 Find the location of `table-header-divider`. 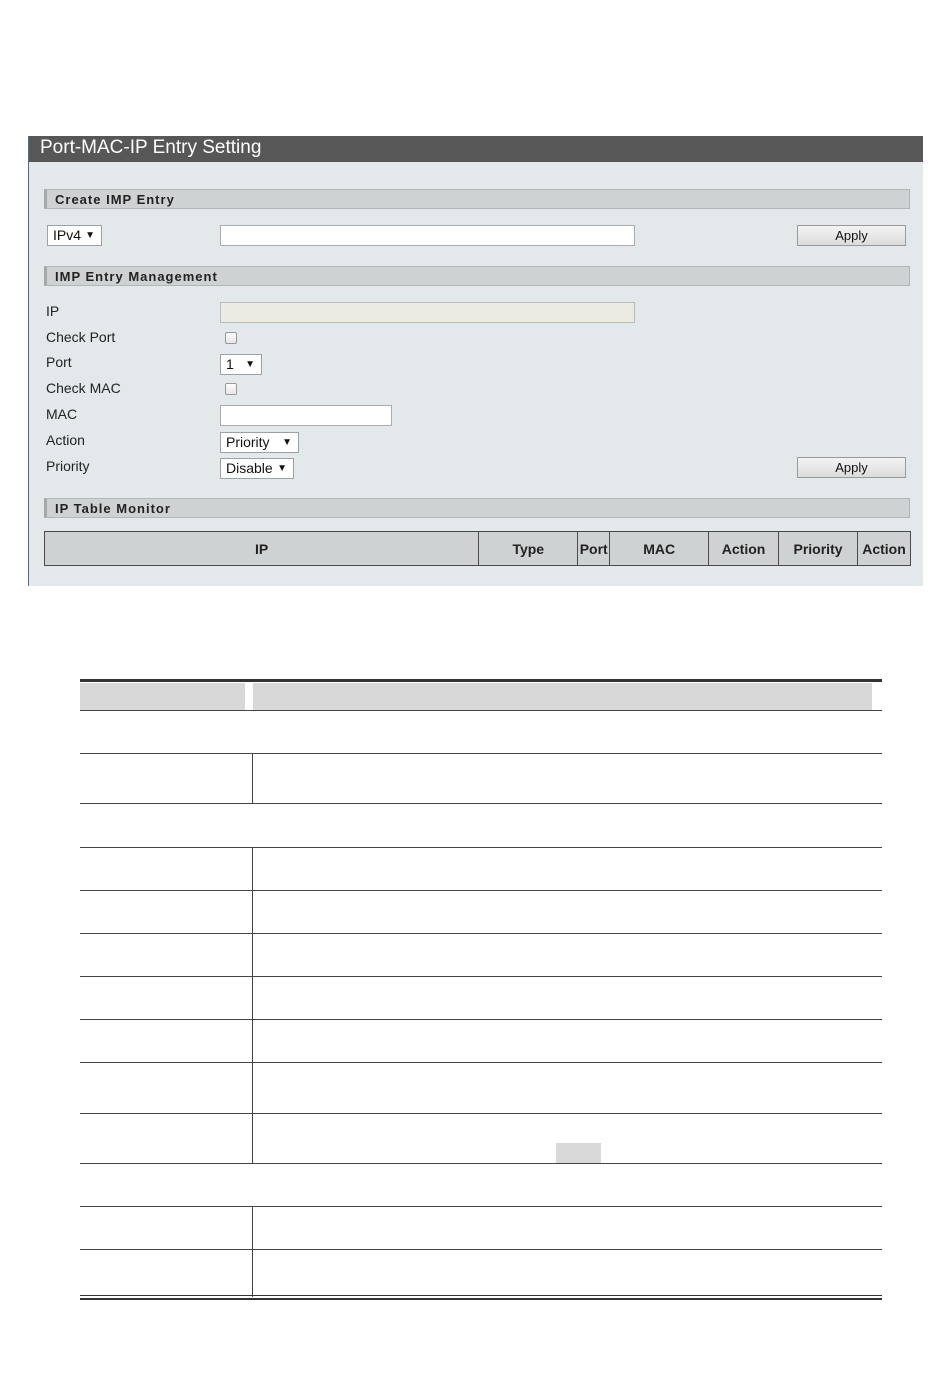

table-header-divider is located at coordinates (249, 697).